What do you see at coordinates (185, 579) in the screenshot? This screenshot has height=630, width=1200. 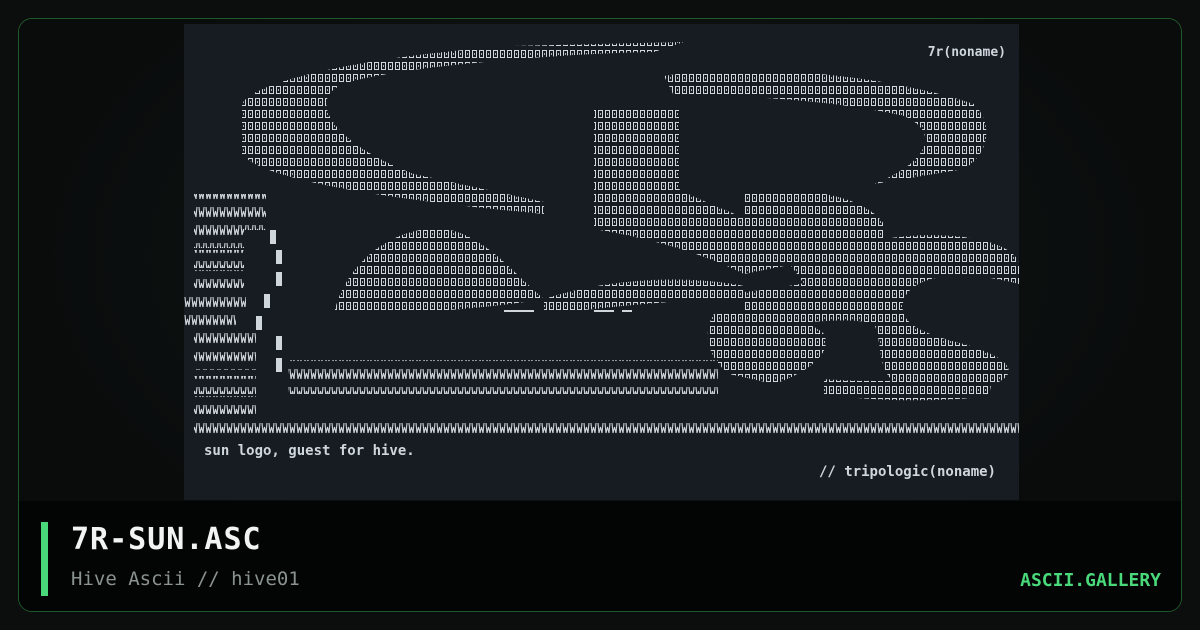 I see `artwork-subtitle: Hive Ascii // hive01` at bounding box center [185, 579].